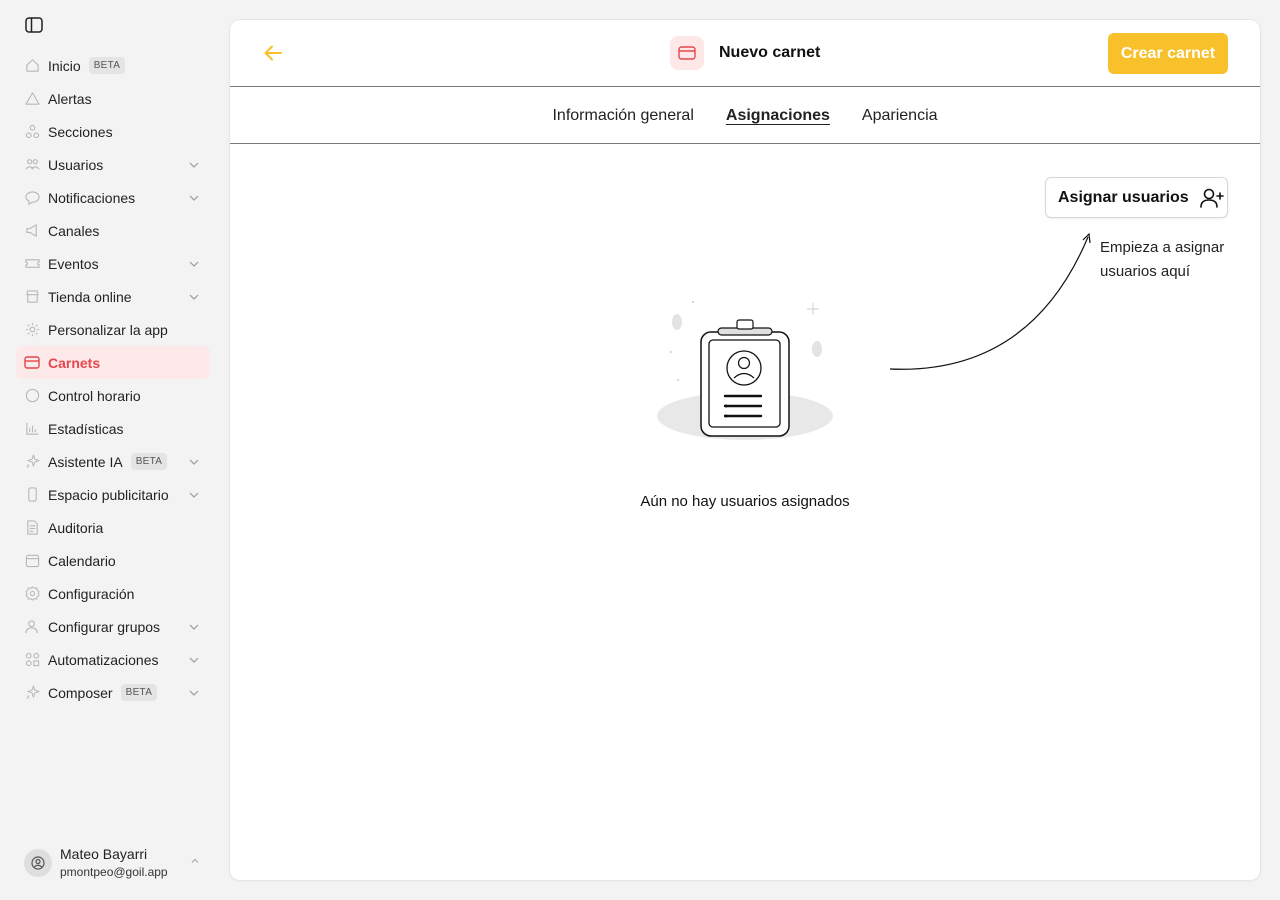 This screenshot has width=1280, height=900. Describe the element at coordinates (94, 395) in the screenshot. I see `sidebar-item-label: Control horario` at that location.